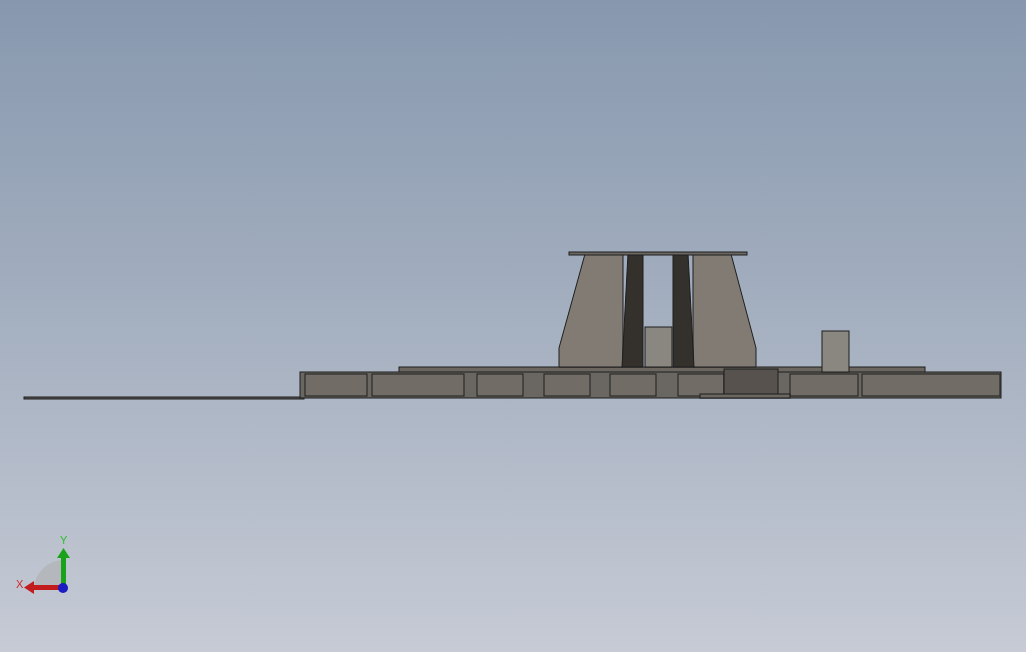 The image size is (1026, 652). What do you see at coordinates (64, 540) in the screenshot?
I see `y-axis-label: Y` at bounding box center [64, 540].